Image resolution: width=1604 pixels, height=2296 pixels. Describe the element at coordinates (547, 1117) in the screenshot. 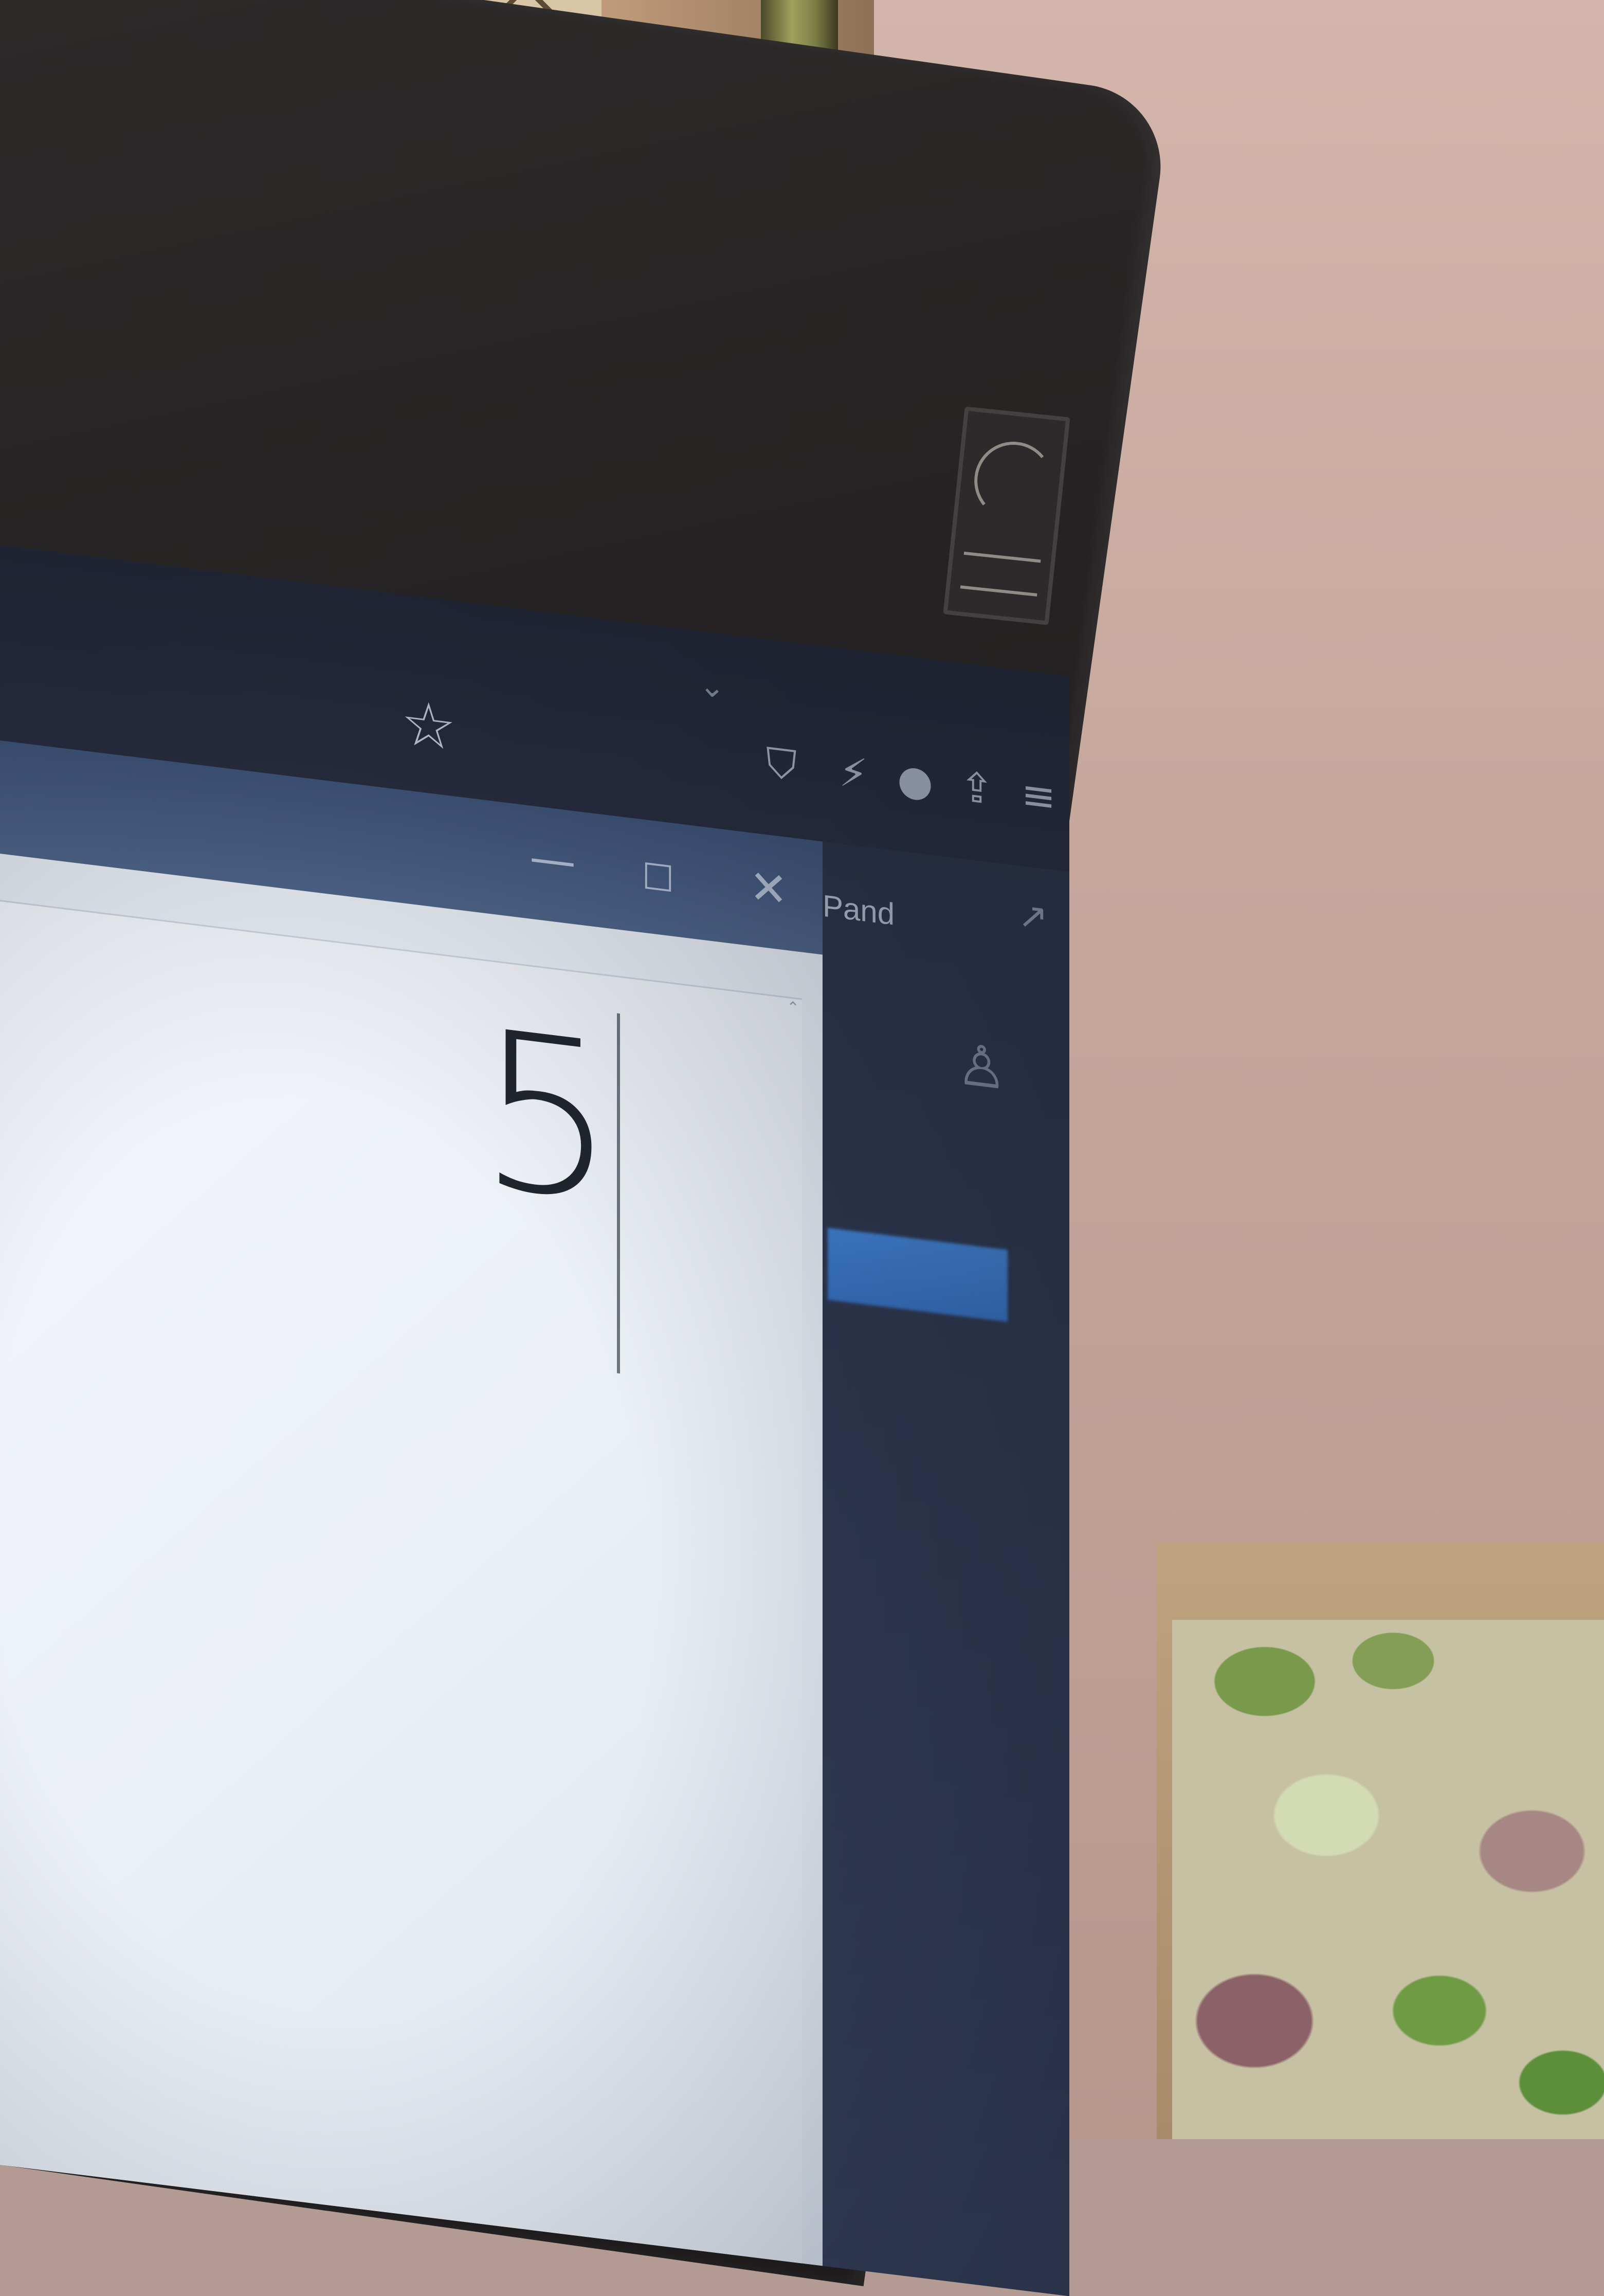

I see `document-text: 5` at that location.